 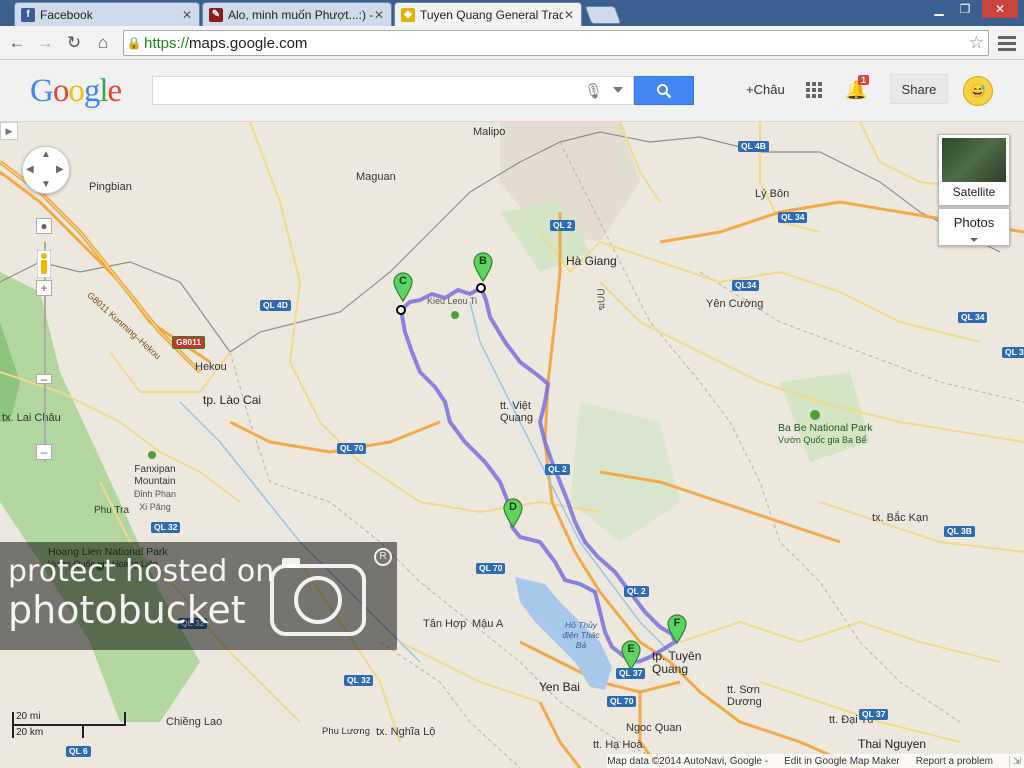 I want to click on route-marker-f: F, so click(x=677, y=629).